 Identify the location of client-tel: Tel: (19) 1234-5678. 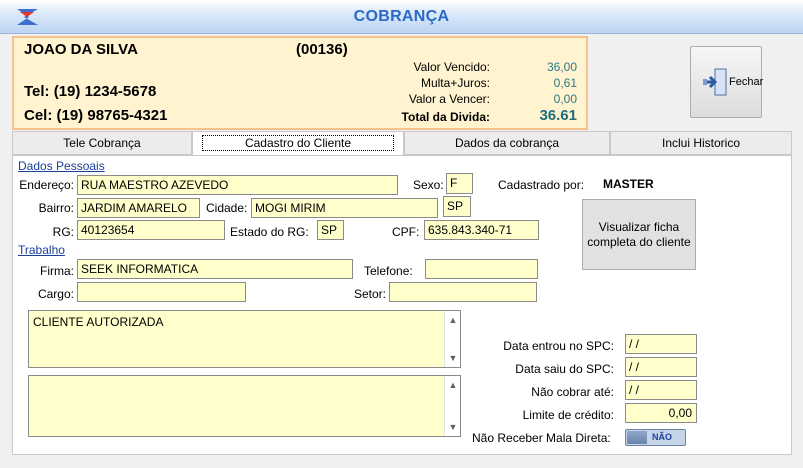
(90, 91).